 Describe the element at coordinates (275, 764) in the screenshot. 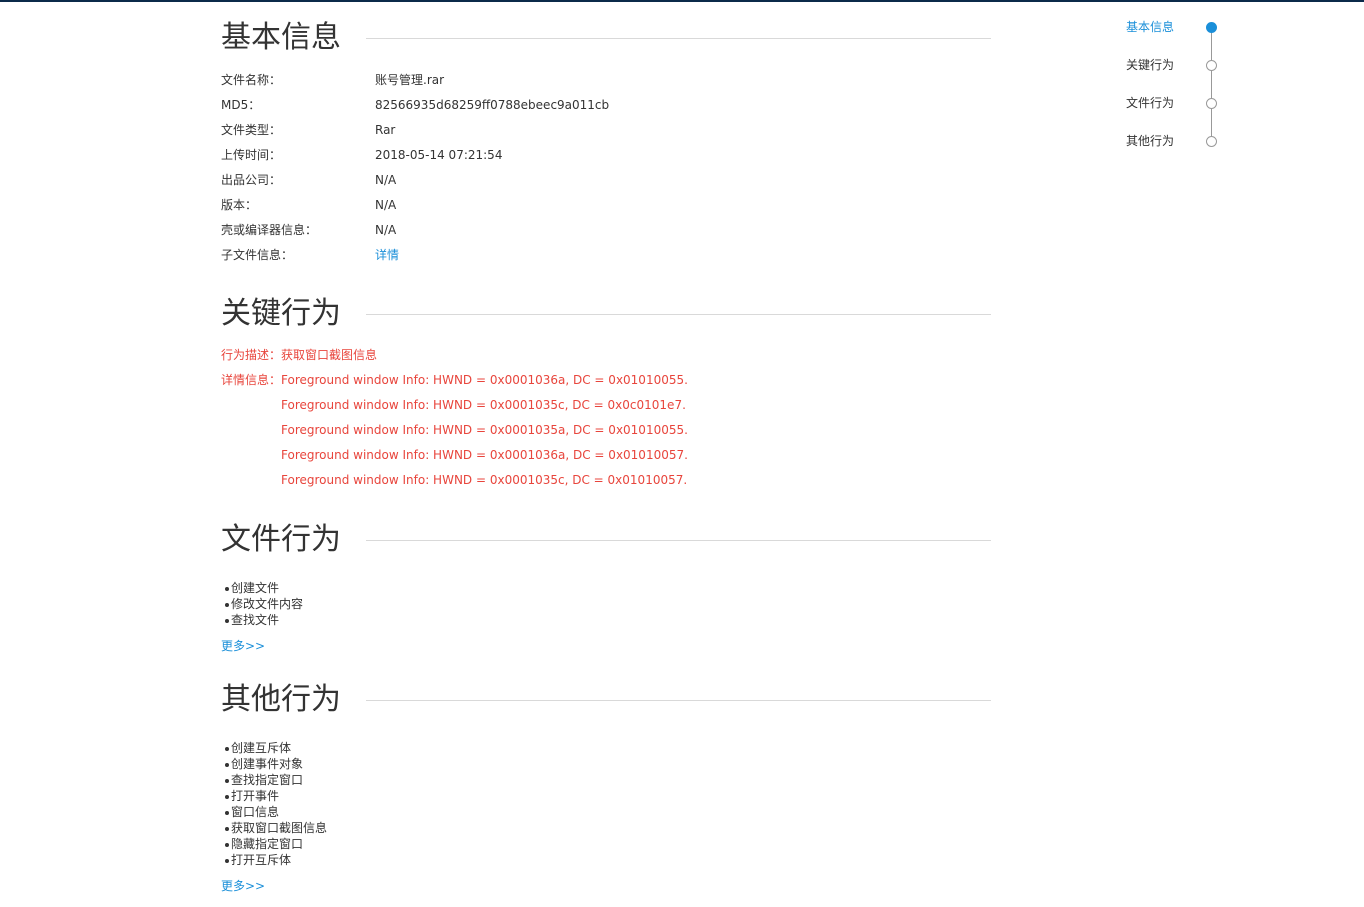

I see `list-item: 创建事件对象` at that location.